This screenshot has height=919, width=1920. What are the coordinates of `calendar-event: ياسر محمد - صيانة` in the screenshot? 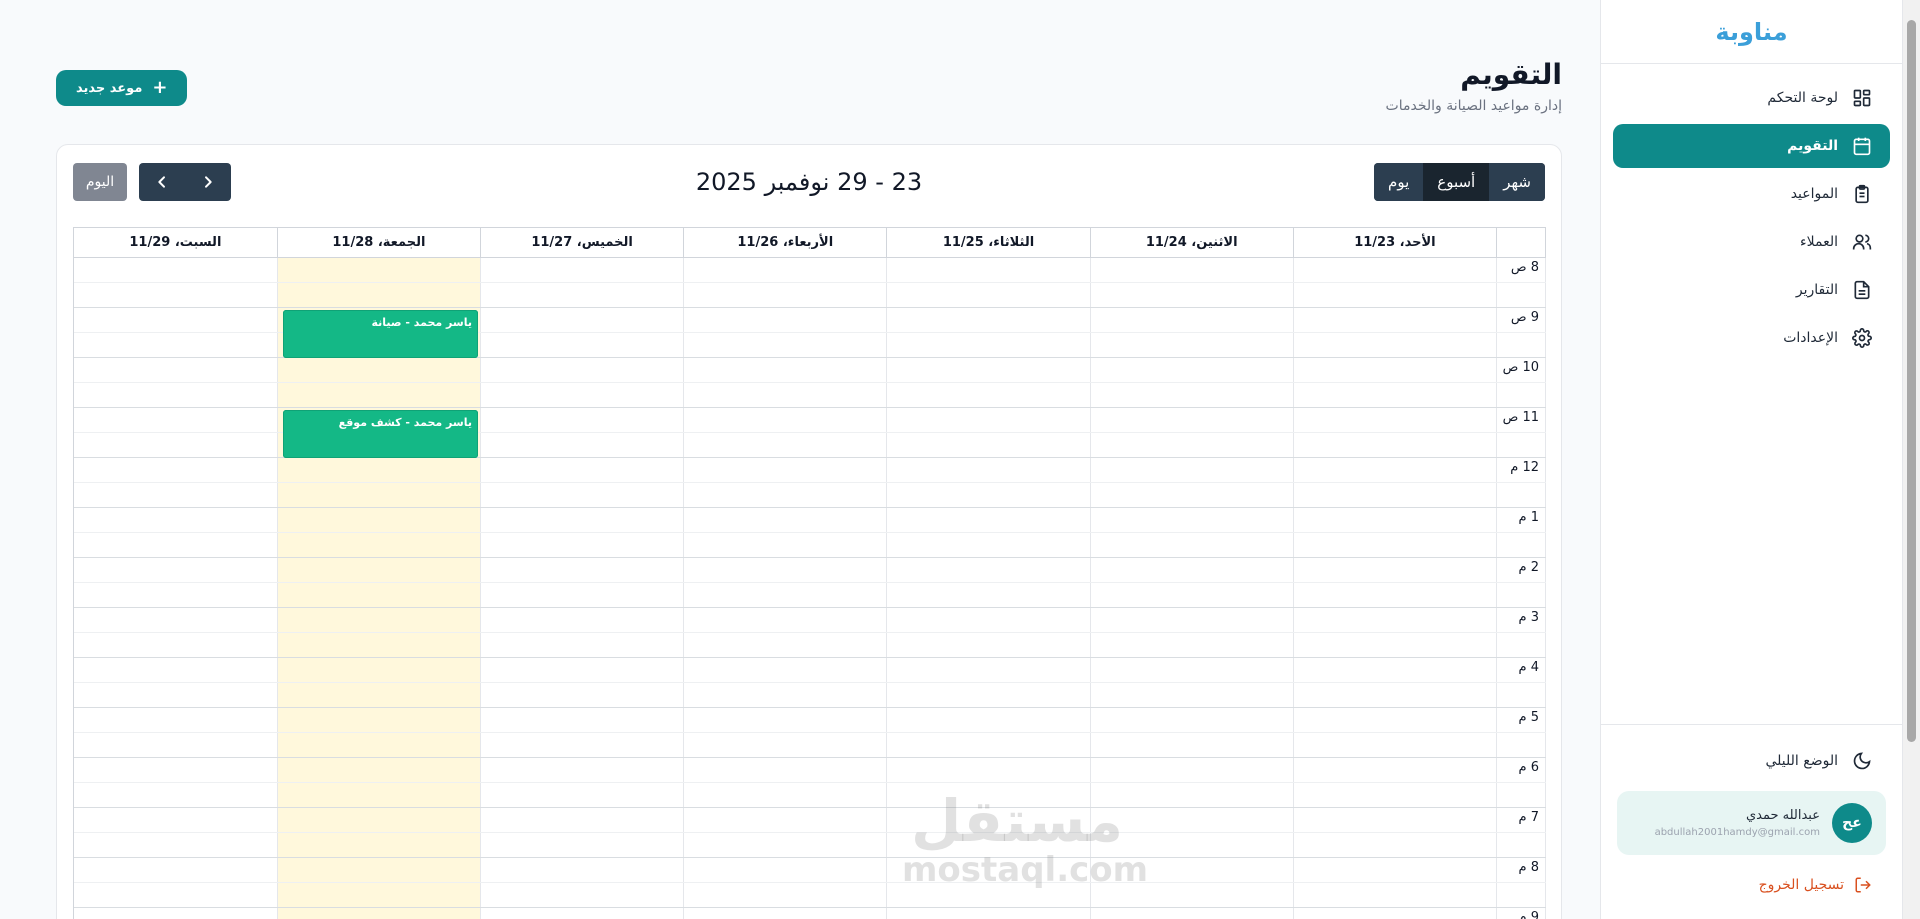 It's located at (380, 333).